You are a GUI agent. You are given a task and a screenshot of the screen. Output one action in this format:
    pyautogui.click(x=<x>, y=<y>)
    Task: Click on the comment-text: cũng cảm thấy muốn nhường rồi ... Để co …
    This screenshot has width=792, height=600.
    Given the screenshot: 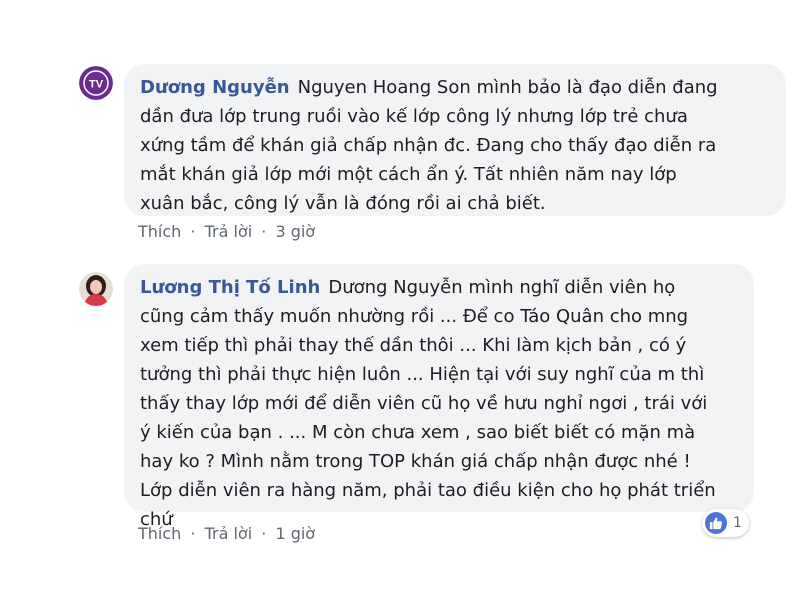 What is the action you would take?
    pyautogui.click(x=414, y=316)
    